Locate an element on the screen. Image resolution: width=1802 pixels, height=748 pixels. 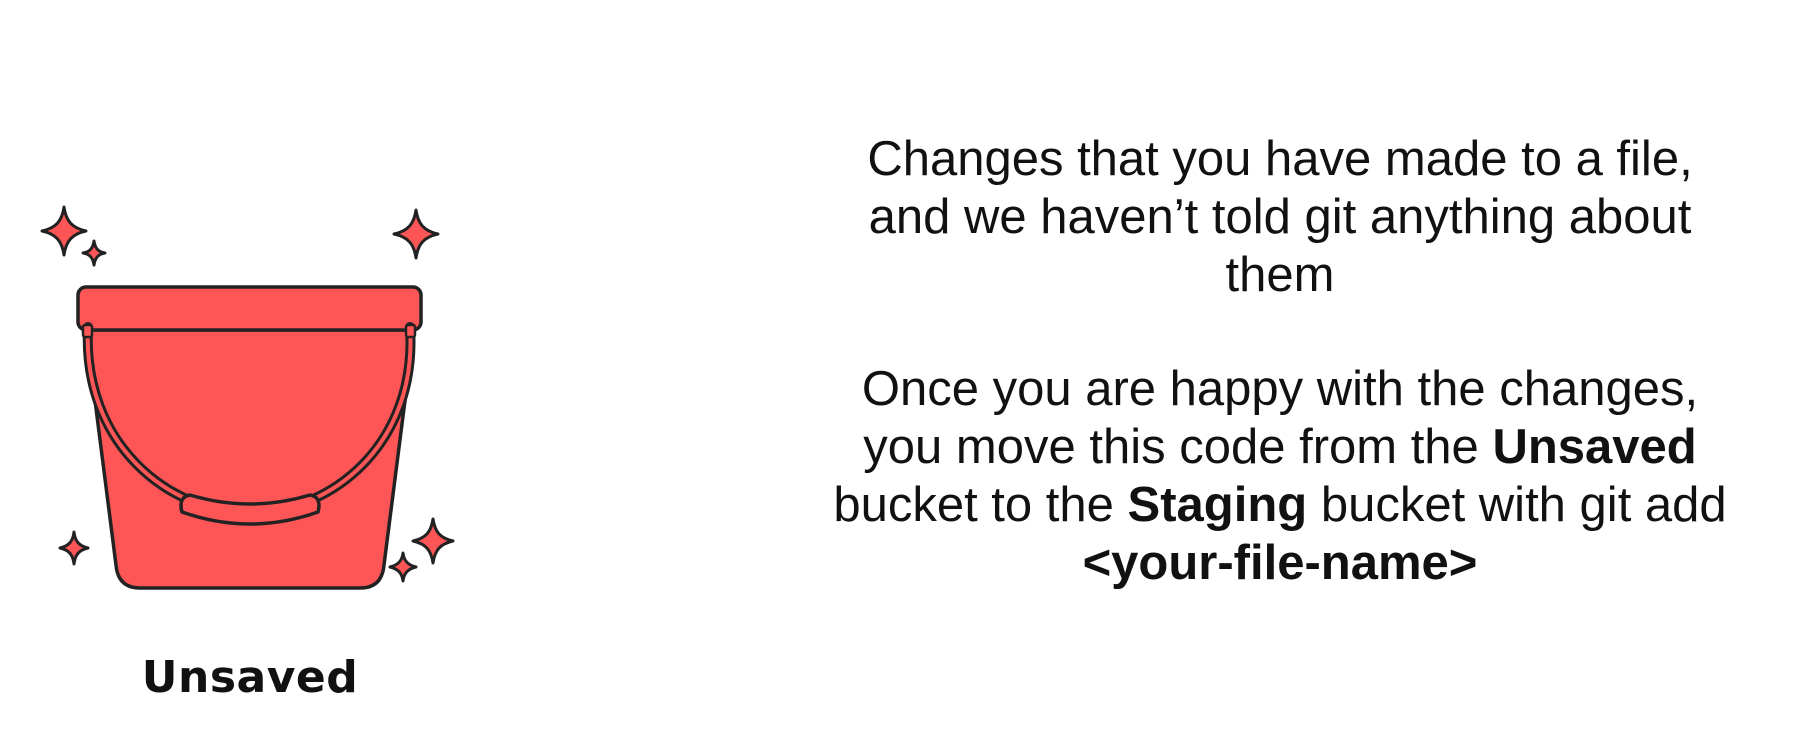
bucket-illustration is located at coordinates (247, 397).